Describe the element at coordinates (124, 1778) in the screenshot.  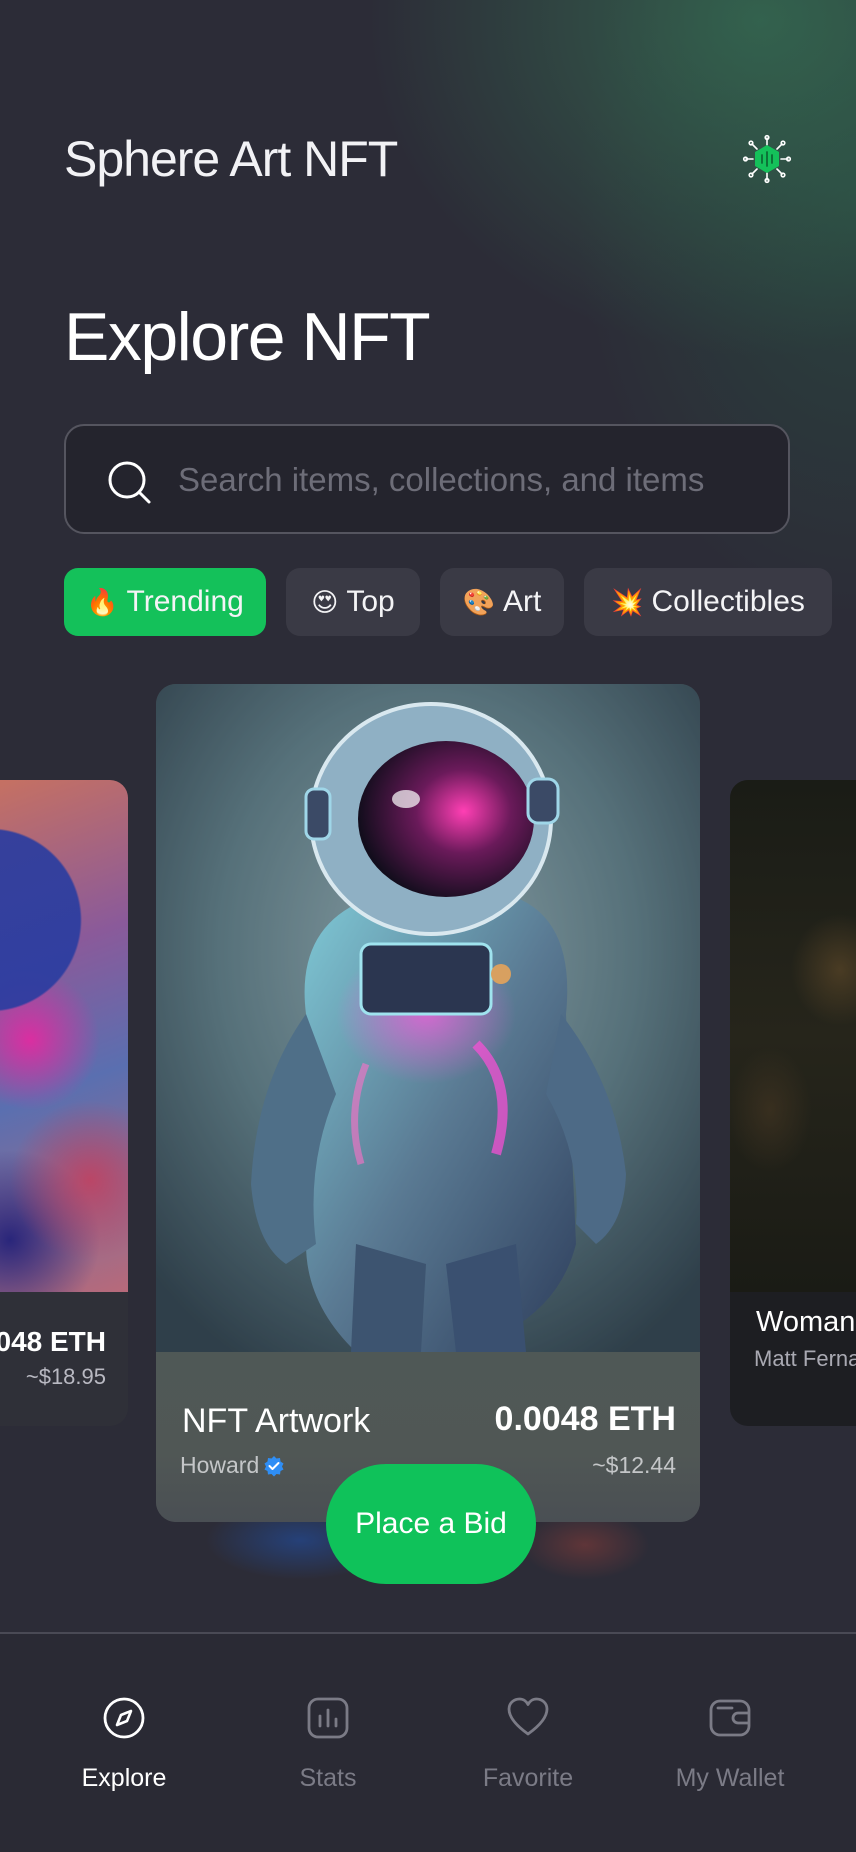
I see `nav-label: Explore` at that location.